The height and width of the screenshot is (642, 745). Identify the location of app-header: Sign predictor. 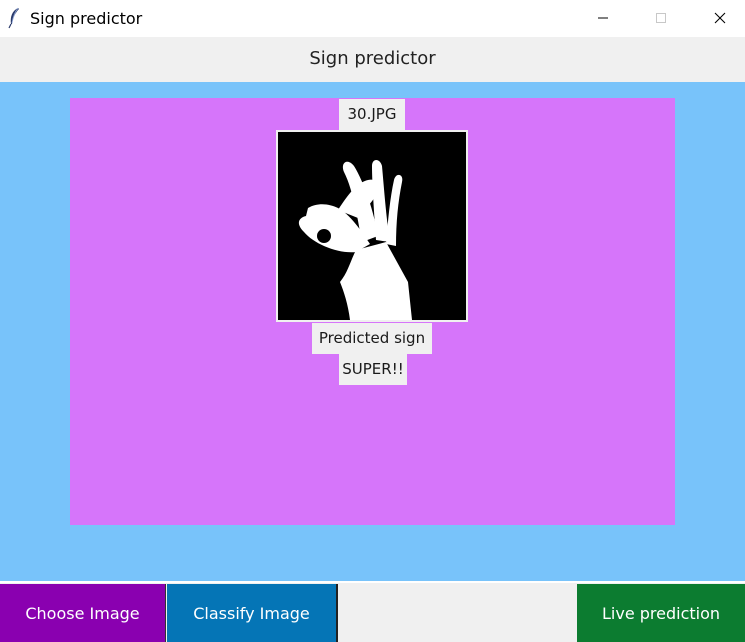
(372, 59).